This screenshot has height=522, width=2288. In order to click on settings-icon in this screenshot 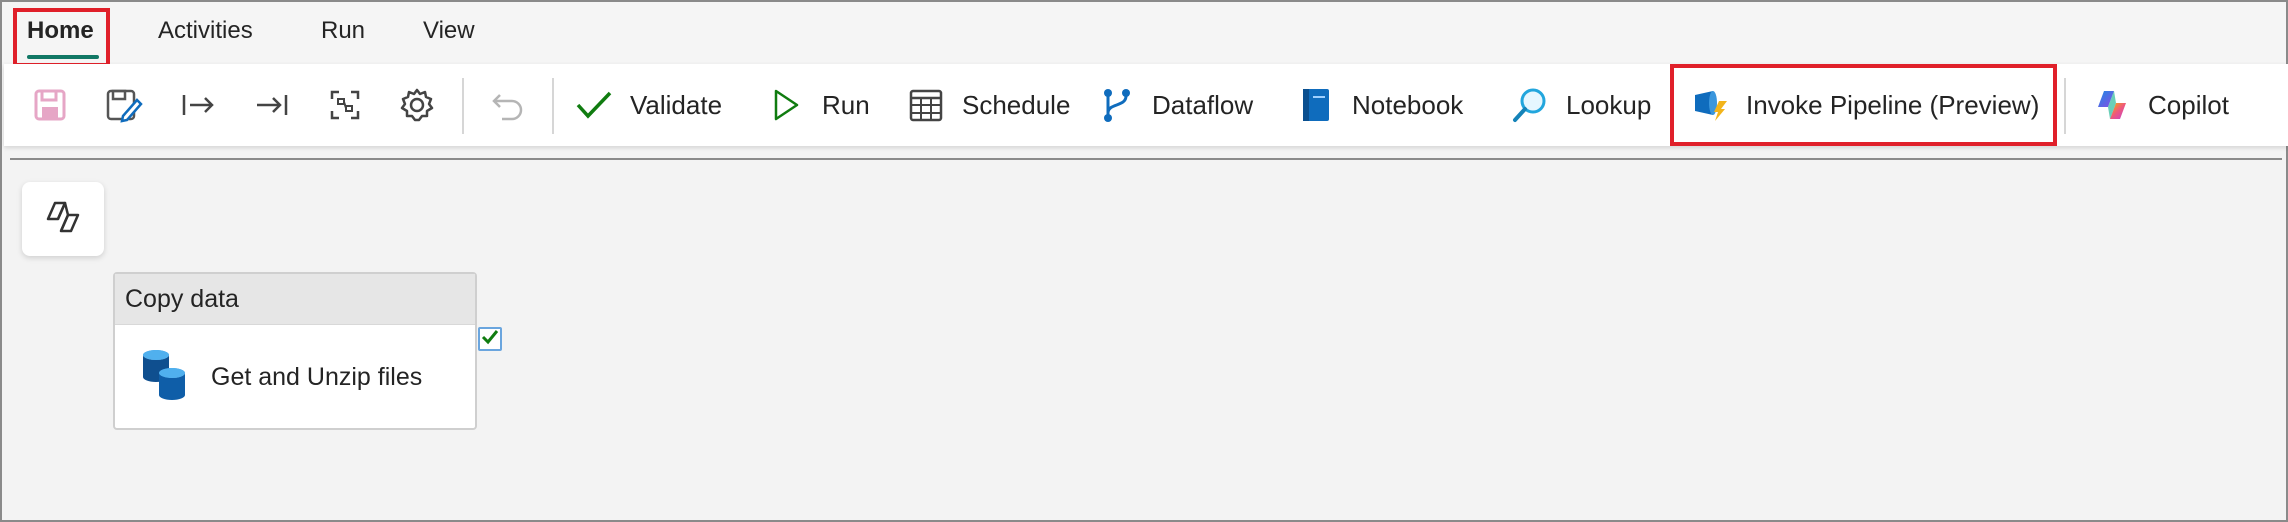, I will do `click(417, 105)`.